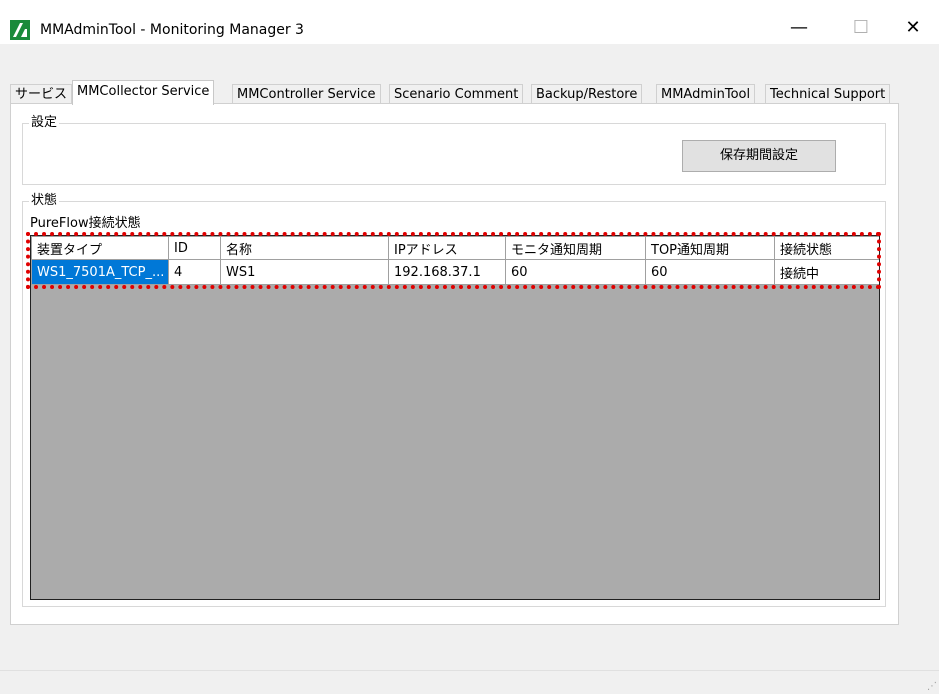  I want to click on cell-top-interval: 60, so click(710, 272).